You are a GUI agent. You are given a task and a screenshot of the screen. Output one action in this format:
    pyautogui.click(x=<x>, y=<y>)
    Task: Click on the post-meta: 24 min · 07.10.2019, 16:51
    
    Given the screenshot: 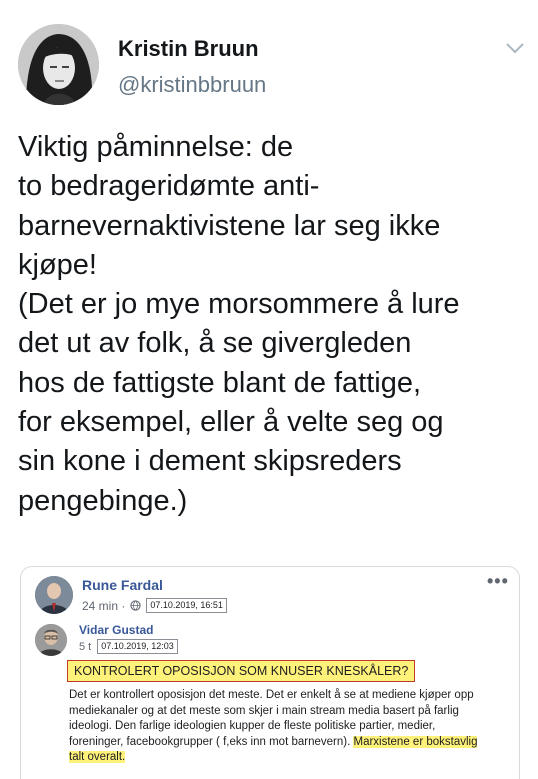 What is the action you would take?
    pyautogui.click(x=154, y=605)
    